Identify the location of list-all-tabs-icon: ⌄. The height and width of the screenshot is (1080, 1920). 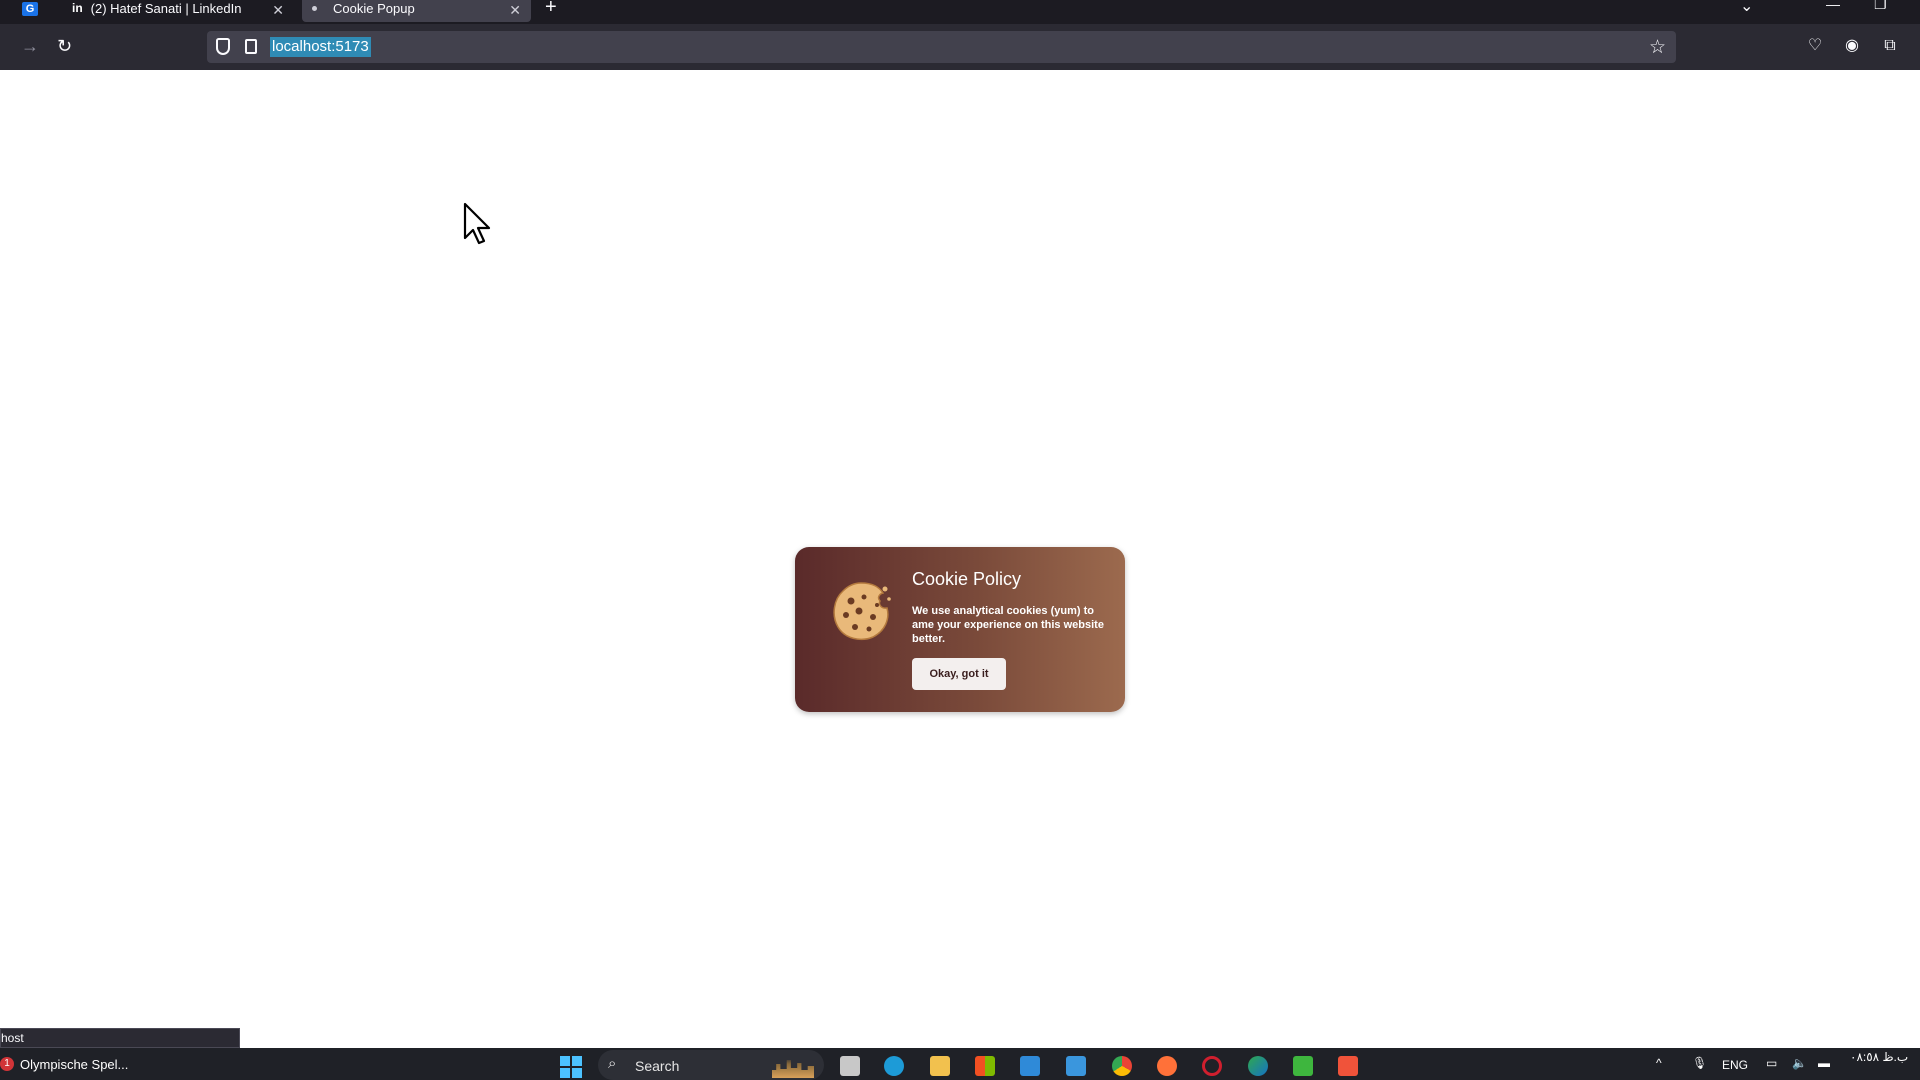
(1746, 8).